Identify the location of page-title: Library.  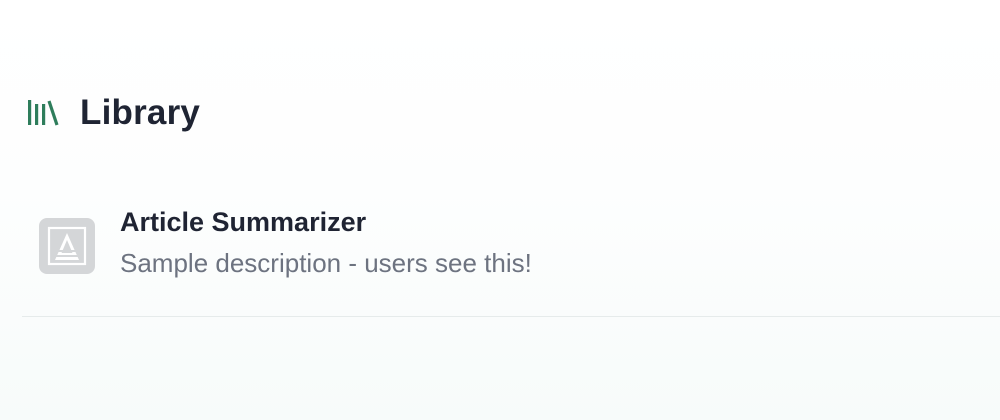
(140, 112).